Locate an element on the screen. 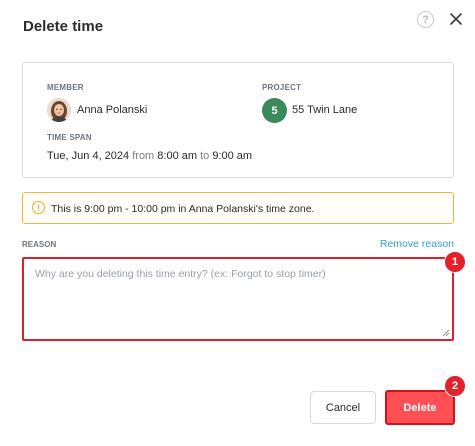  project-label: PROJECT is located at coordinates (282, 87).